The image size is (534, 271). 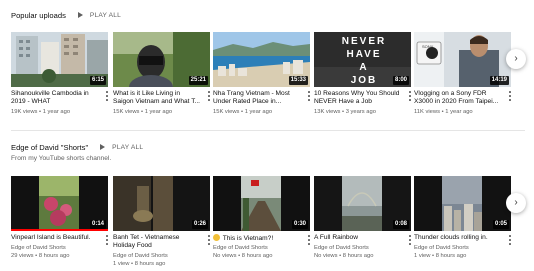 I want to click on video-title-row: This is Vietnam?!, so click(x=257, y=238).